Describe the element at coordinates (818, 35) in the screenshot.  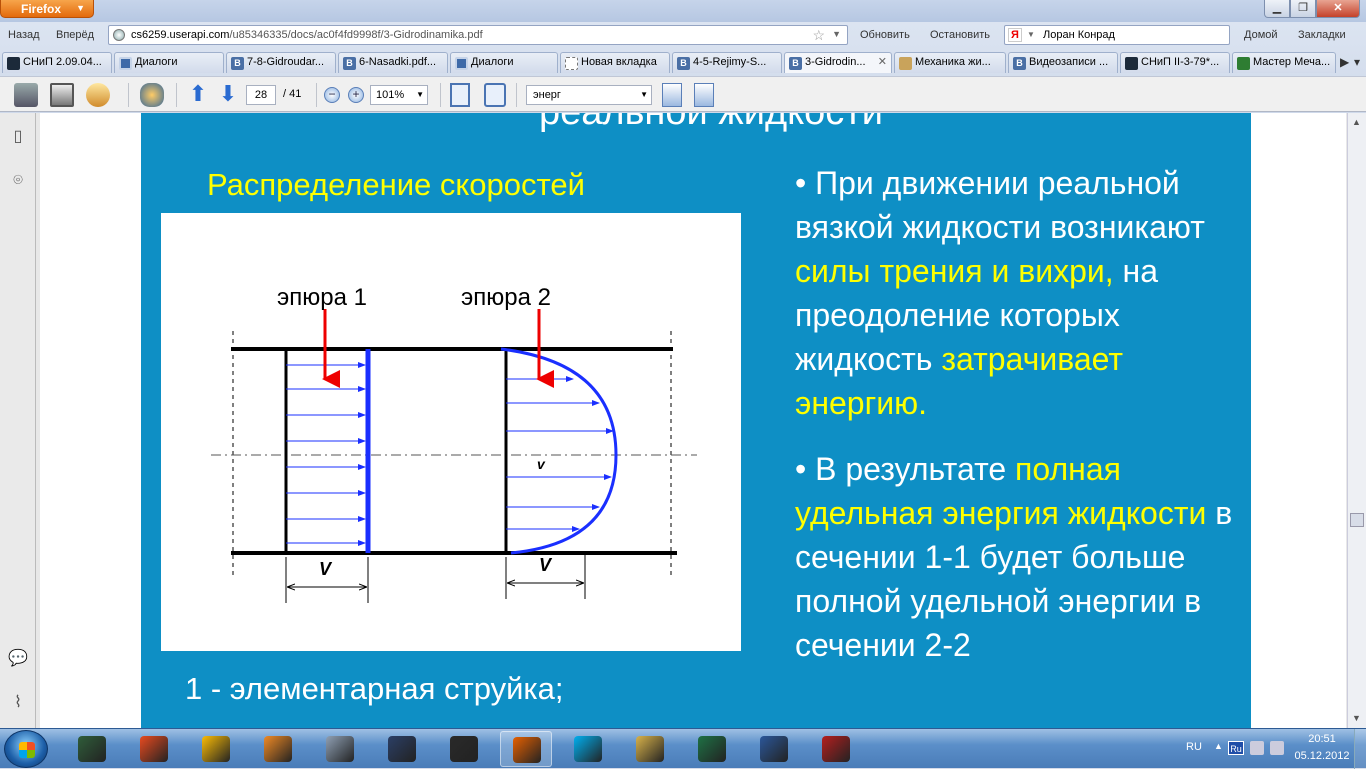
I see `bookmark-star-icon: ☆` at that location.